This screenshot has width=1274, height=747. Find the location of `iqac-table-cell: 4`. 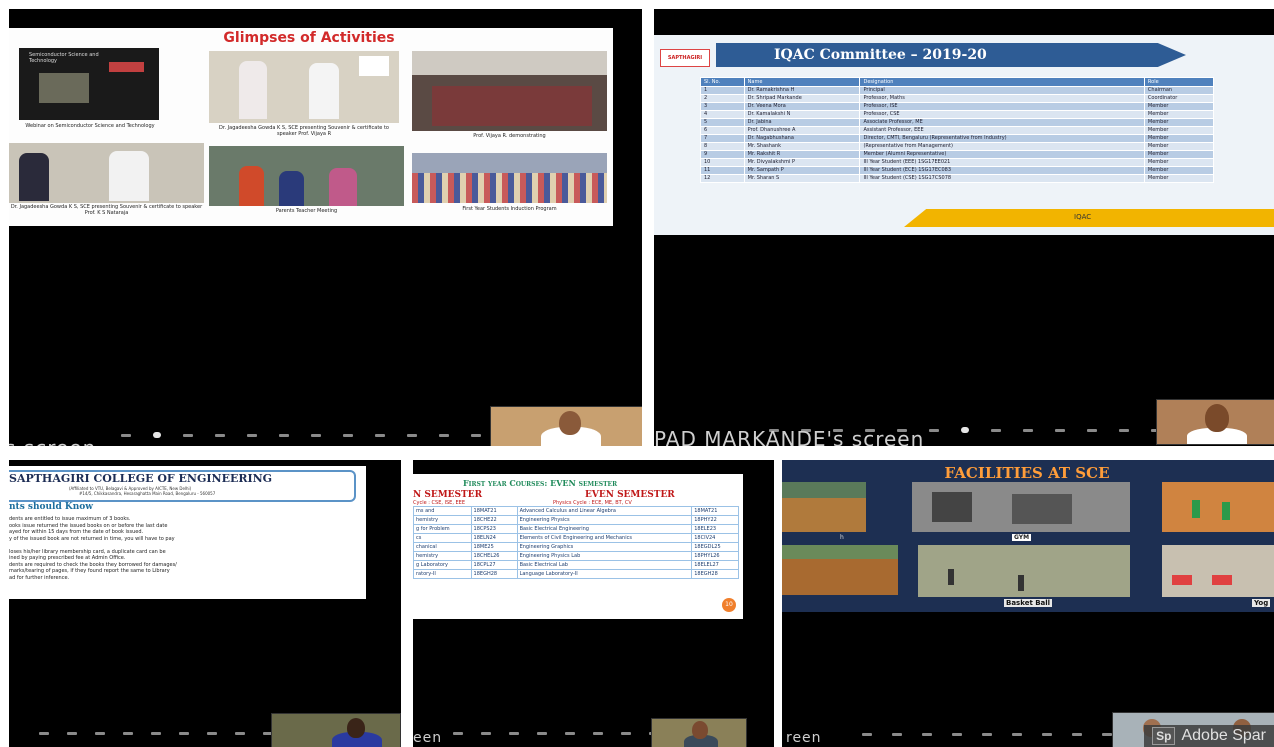

iqac-table-cell: 4 is located at coordinates (722, 114).